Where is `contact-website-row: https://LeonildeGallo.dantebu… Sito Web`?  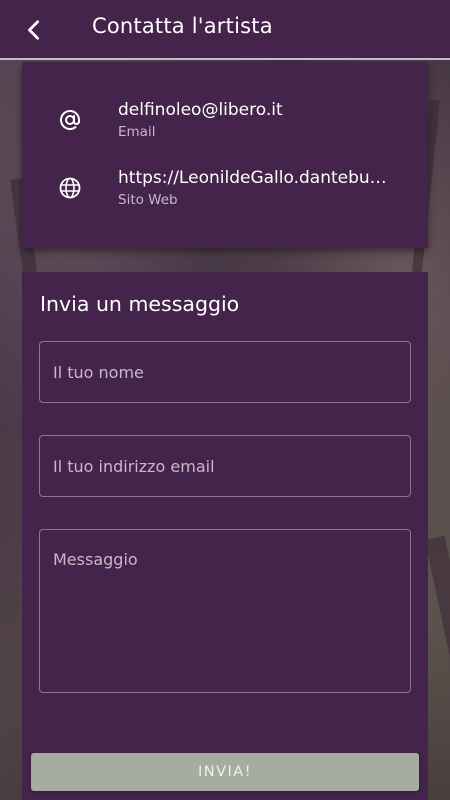
contact-website-row: https://LeonildeGallo.dantebu… Sito Web is located at coordinates (225, 196).